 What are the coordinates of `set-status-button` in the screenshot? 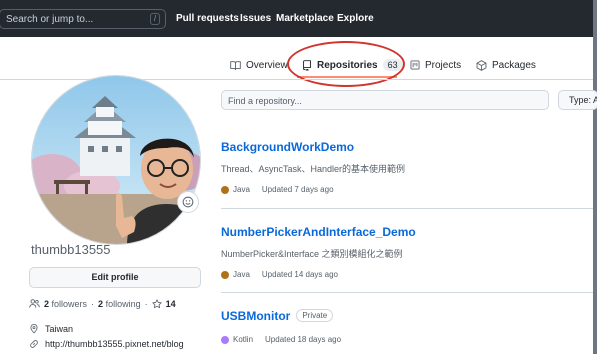 It's located at (188, 202).